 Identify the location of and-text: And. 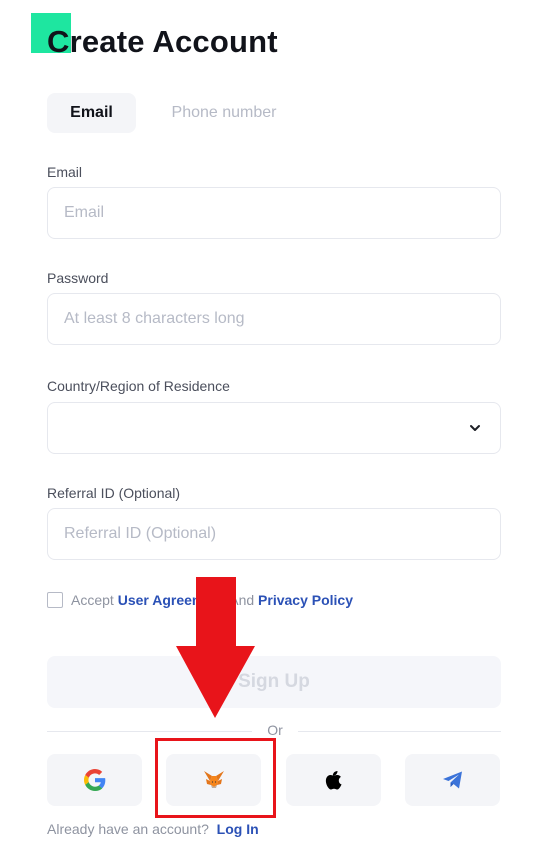
(242, 600).